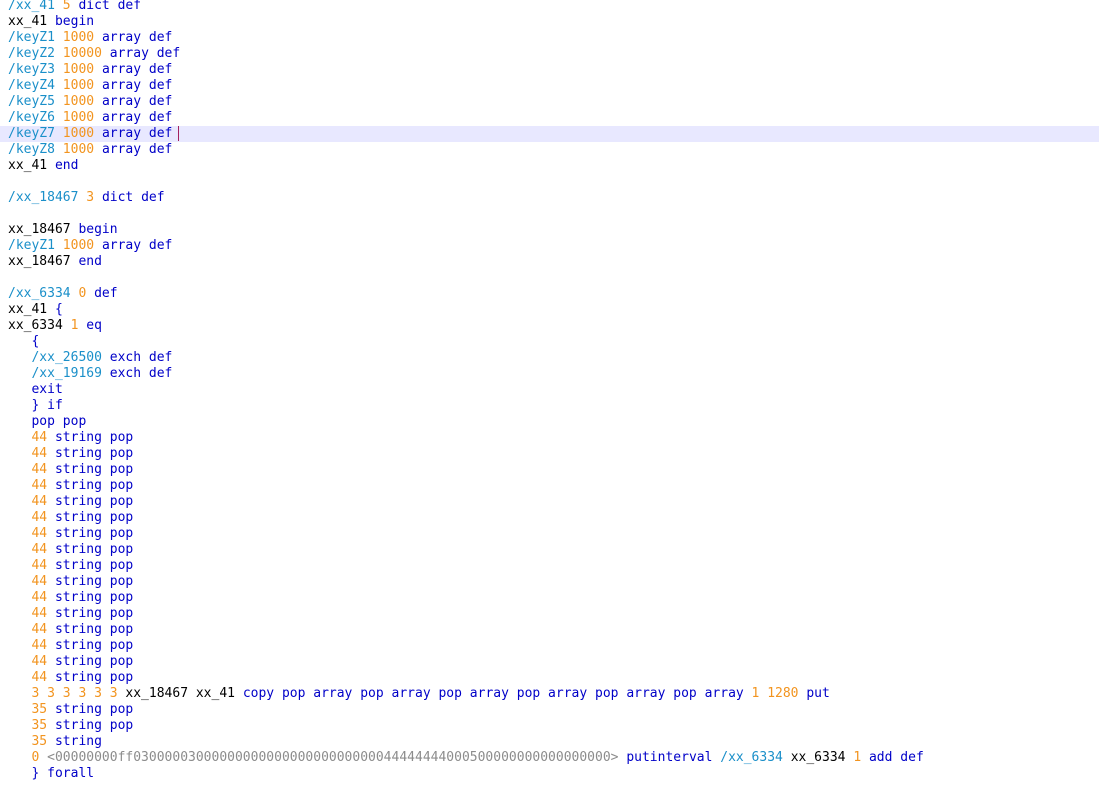  I want to click on code-line: /xx_26500 exch def, so click(549, 358).